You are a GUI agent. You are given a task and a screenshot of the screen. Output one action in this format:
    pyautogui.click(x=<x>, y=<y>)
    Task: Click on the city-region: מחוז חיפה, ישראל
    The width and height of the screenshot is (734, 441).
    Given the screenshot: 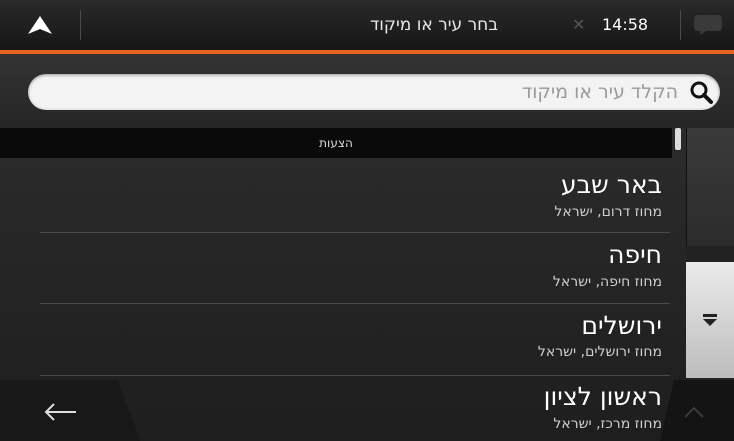 What is the action you would take?
    pyautogui.click(x=607, y=282)
    